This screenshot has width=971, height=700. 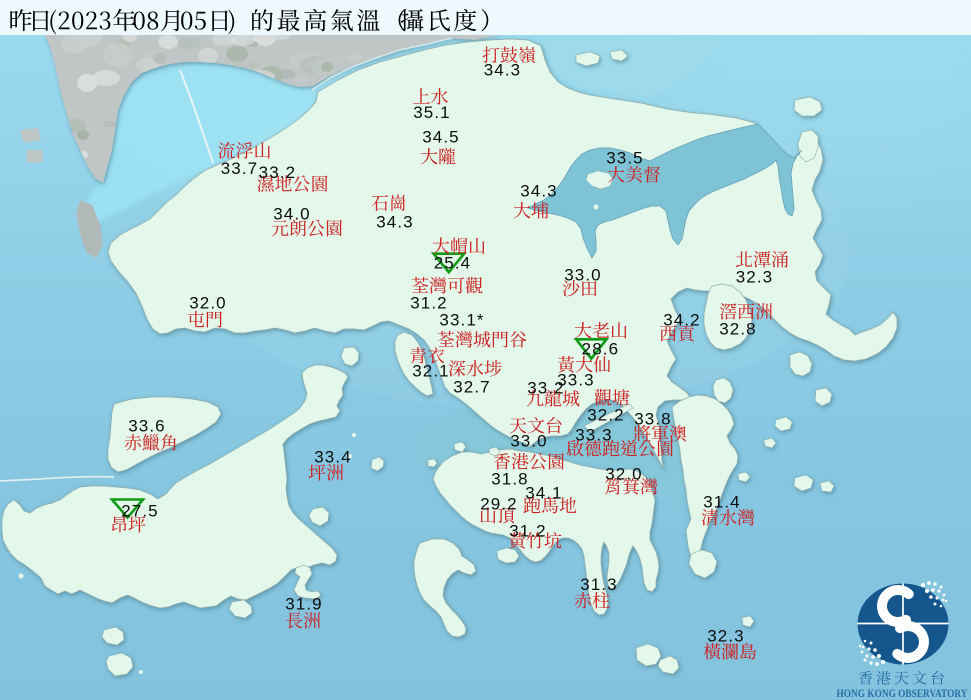 I want to click on svg-text: 27.5, so click(x=140, y=510).